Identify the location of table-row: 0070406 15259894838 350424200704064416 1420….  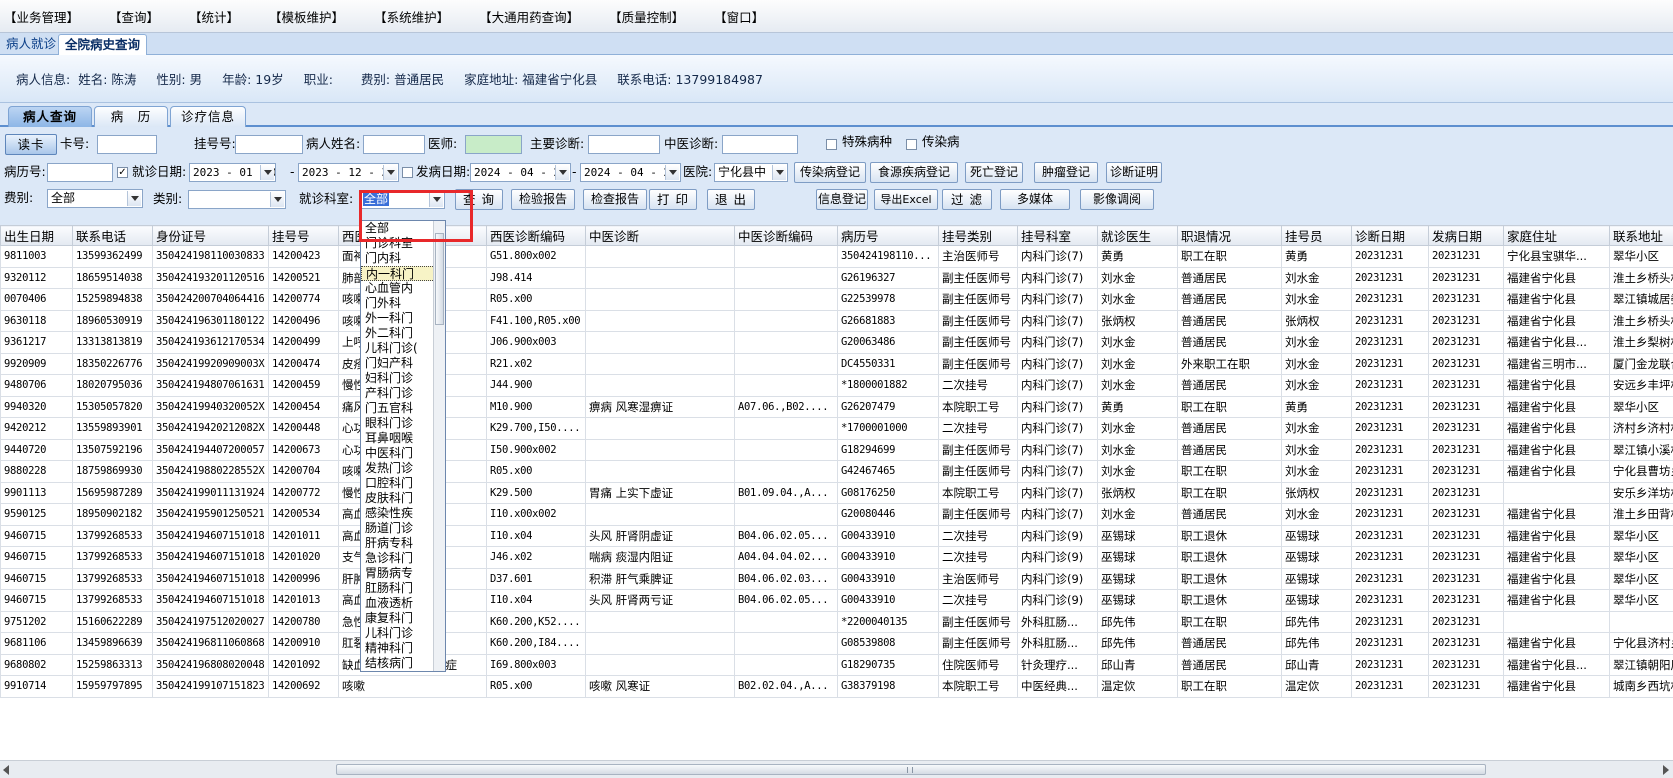
(836, 299).